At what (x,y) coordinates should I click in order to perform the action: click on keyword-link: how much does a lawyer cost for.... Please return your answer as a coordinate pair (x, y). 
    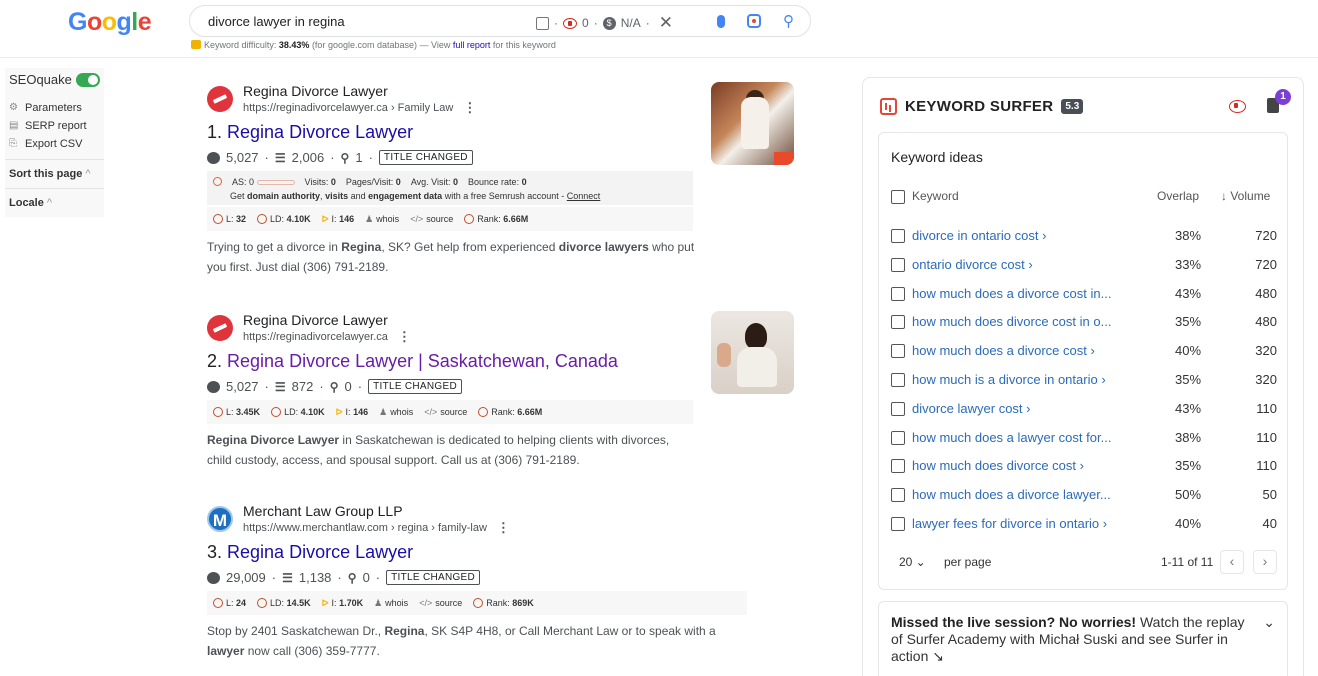
    Looking at the image, I should click on (1011, 437).